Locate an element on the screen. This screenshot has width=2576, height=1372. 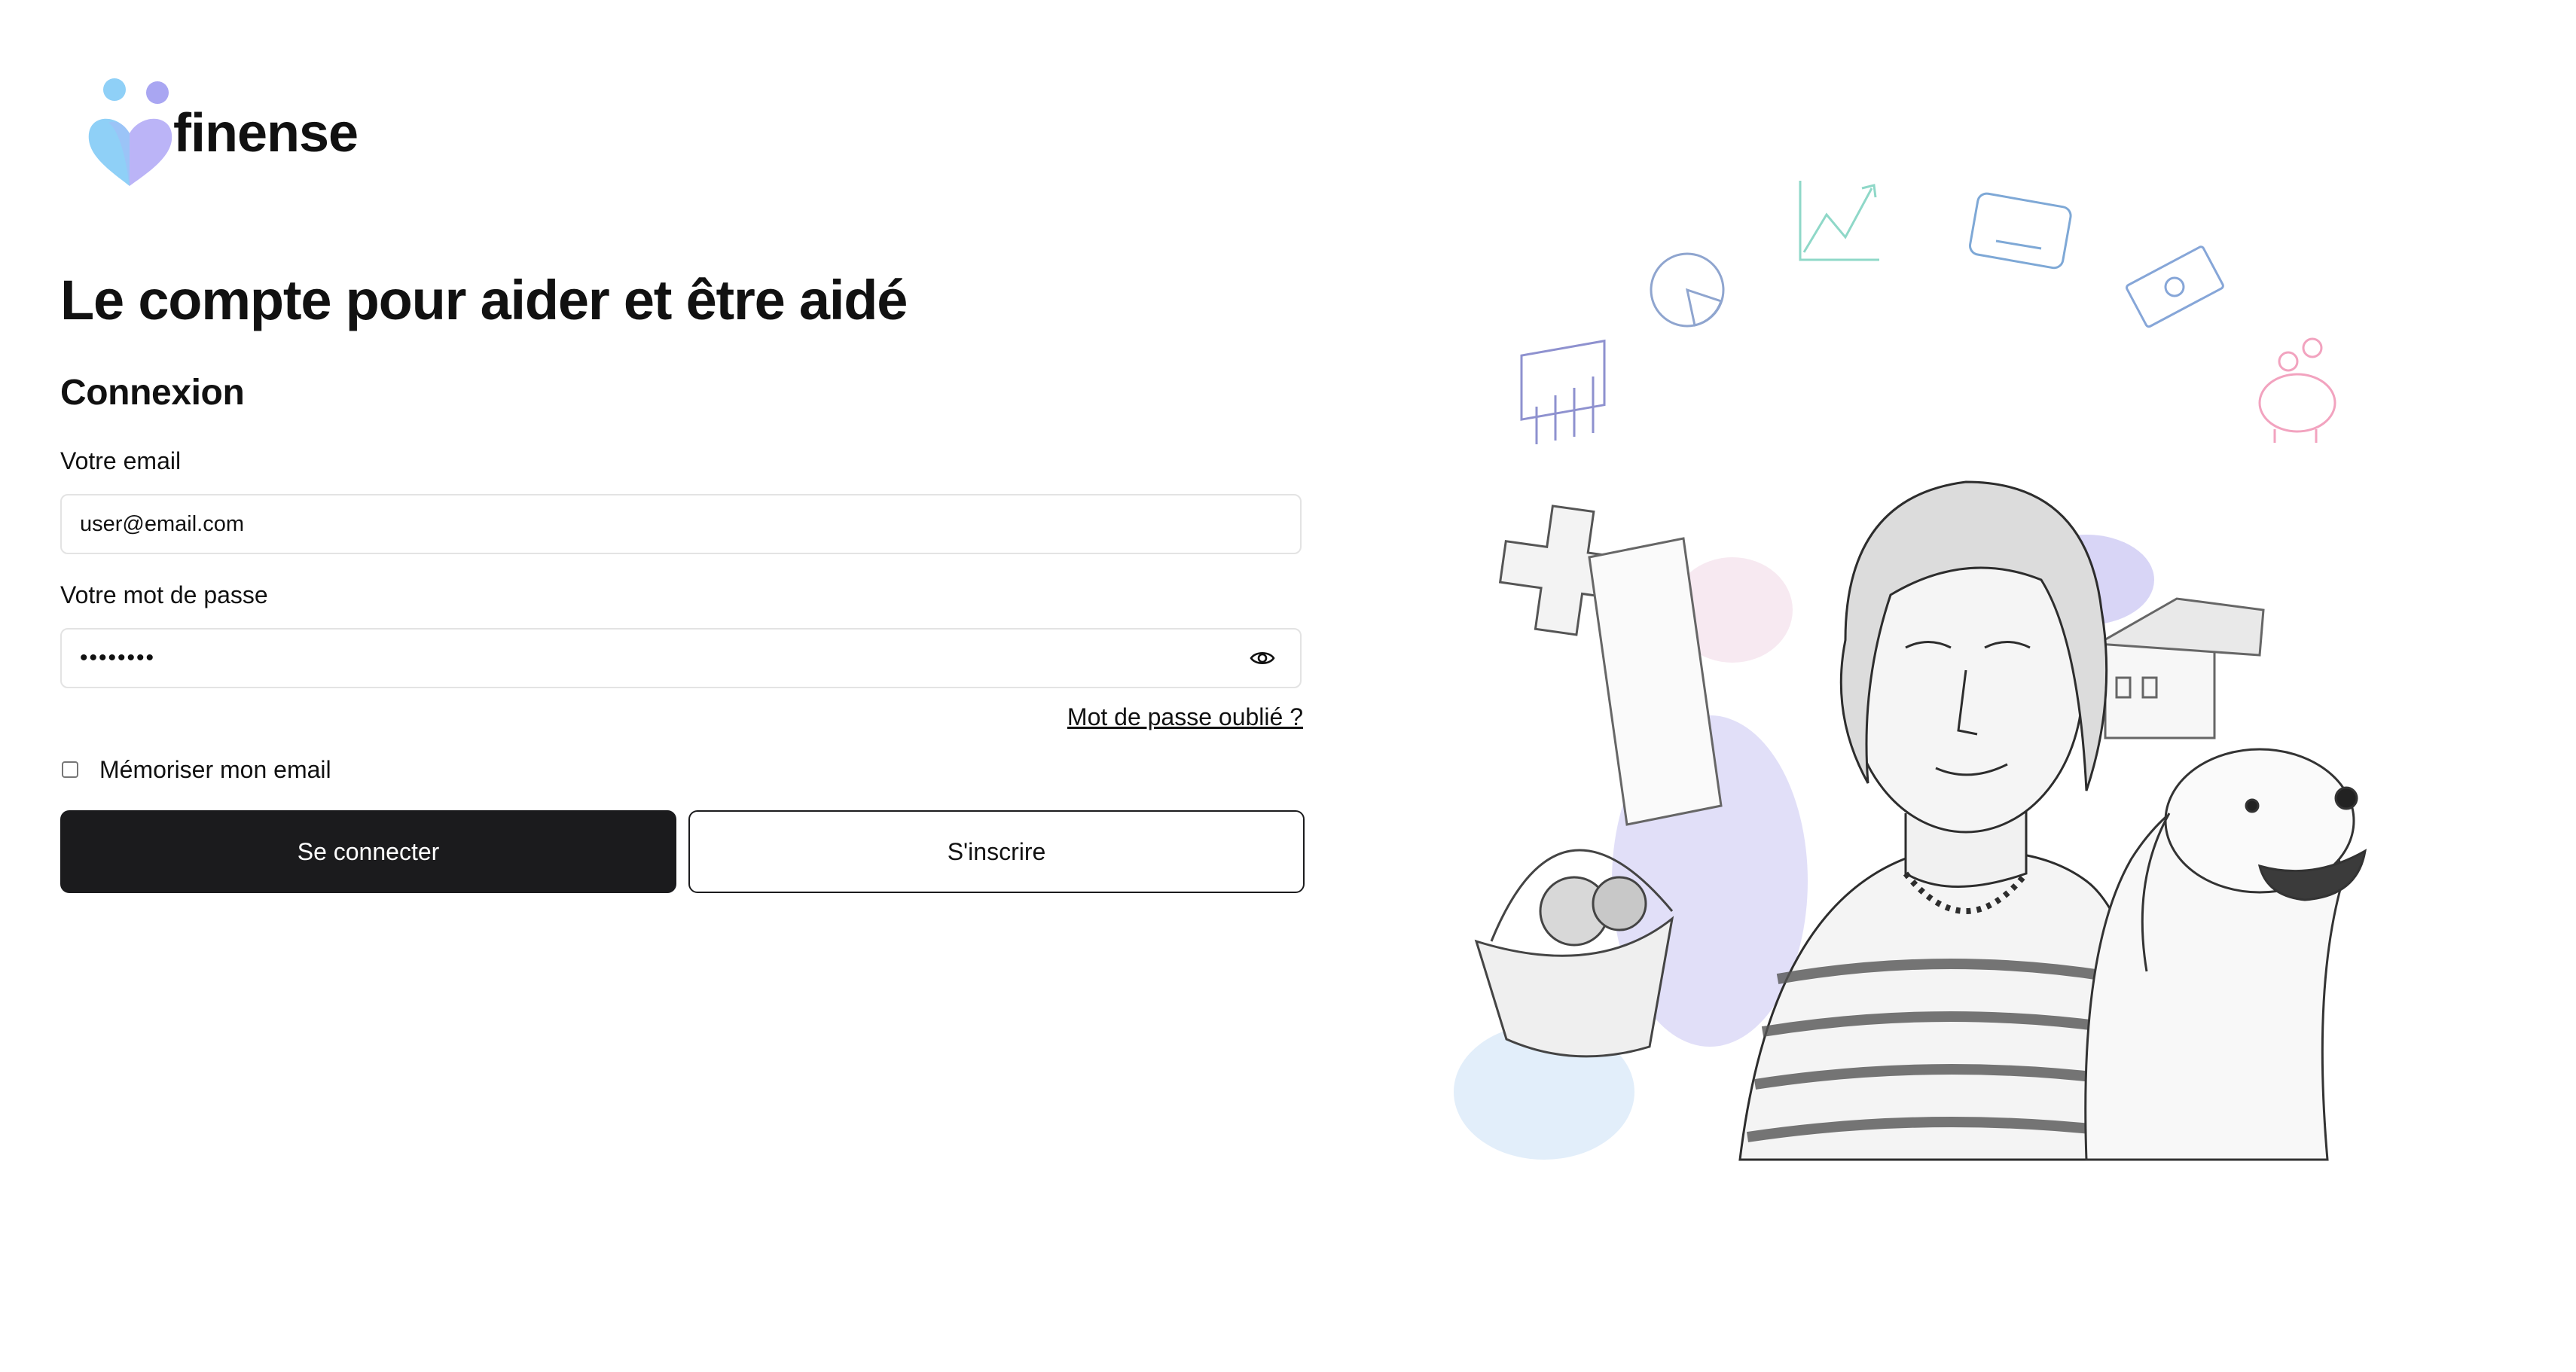
piggy-bank-icon is located at coordinates (2297, 390).